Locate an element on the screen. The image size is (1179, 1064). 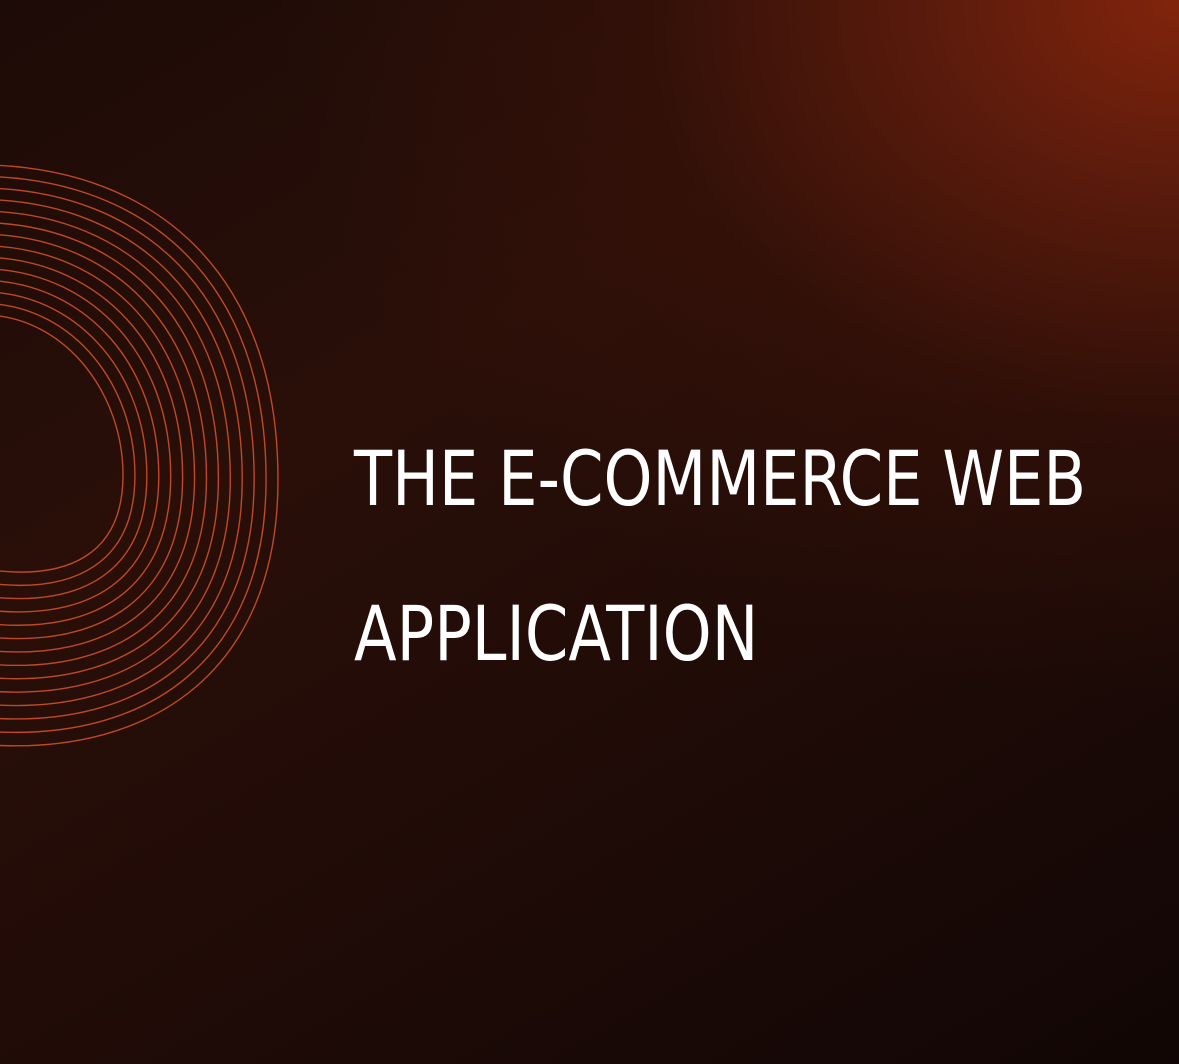
slide-title-line-2: APPLICATION is located at coordinates (556, 633).